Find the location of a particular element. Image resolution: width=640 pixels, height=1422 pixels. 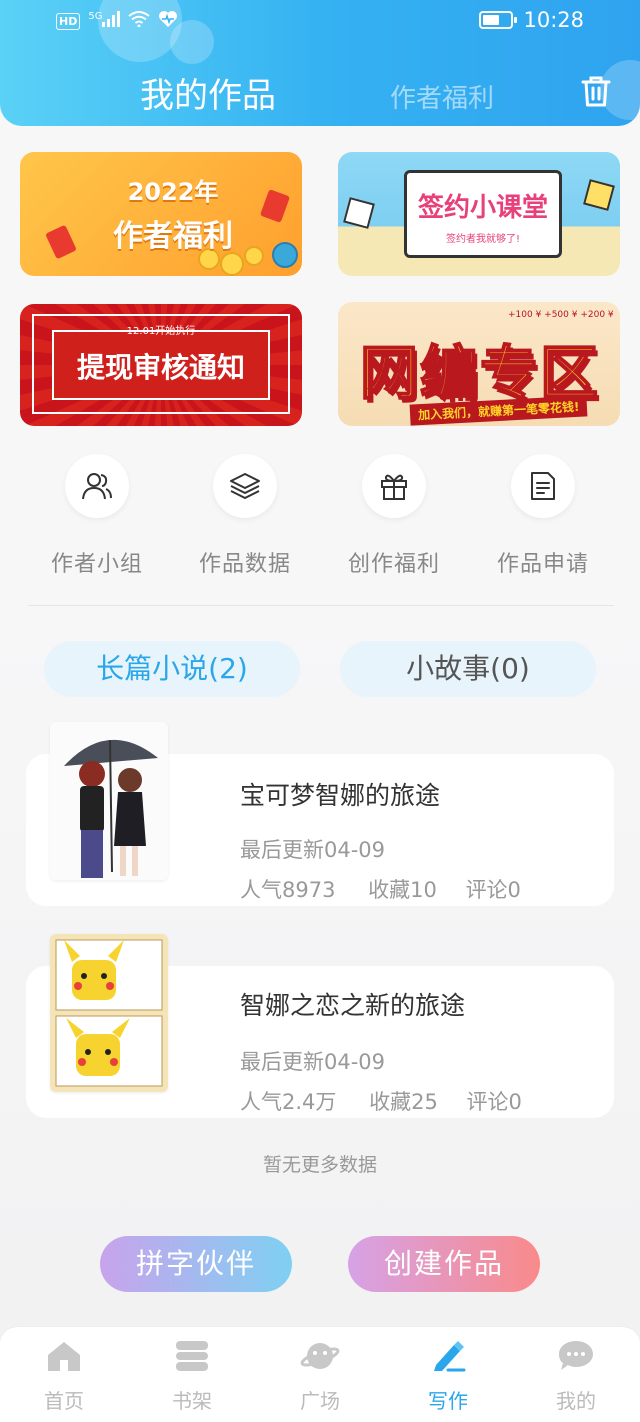

banner-date-note: 12.01开始执行 is located at coordinates (161, 331).